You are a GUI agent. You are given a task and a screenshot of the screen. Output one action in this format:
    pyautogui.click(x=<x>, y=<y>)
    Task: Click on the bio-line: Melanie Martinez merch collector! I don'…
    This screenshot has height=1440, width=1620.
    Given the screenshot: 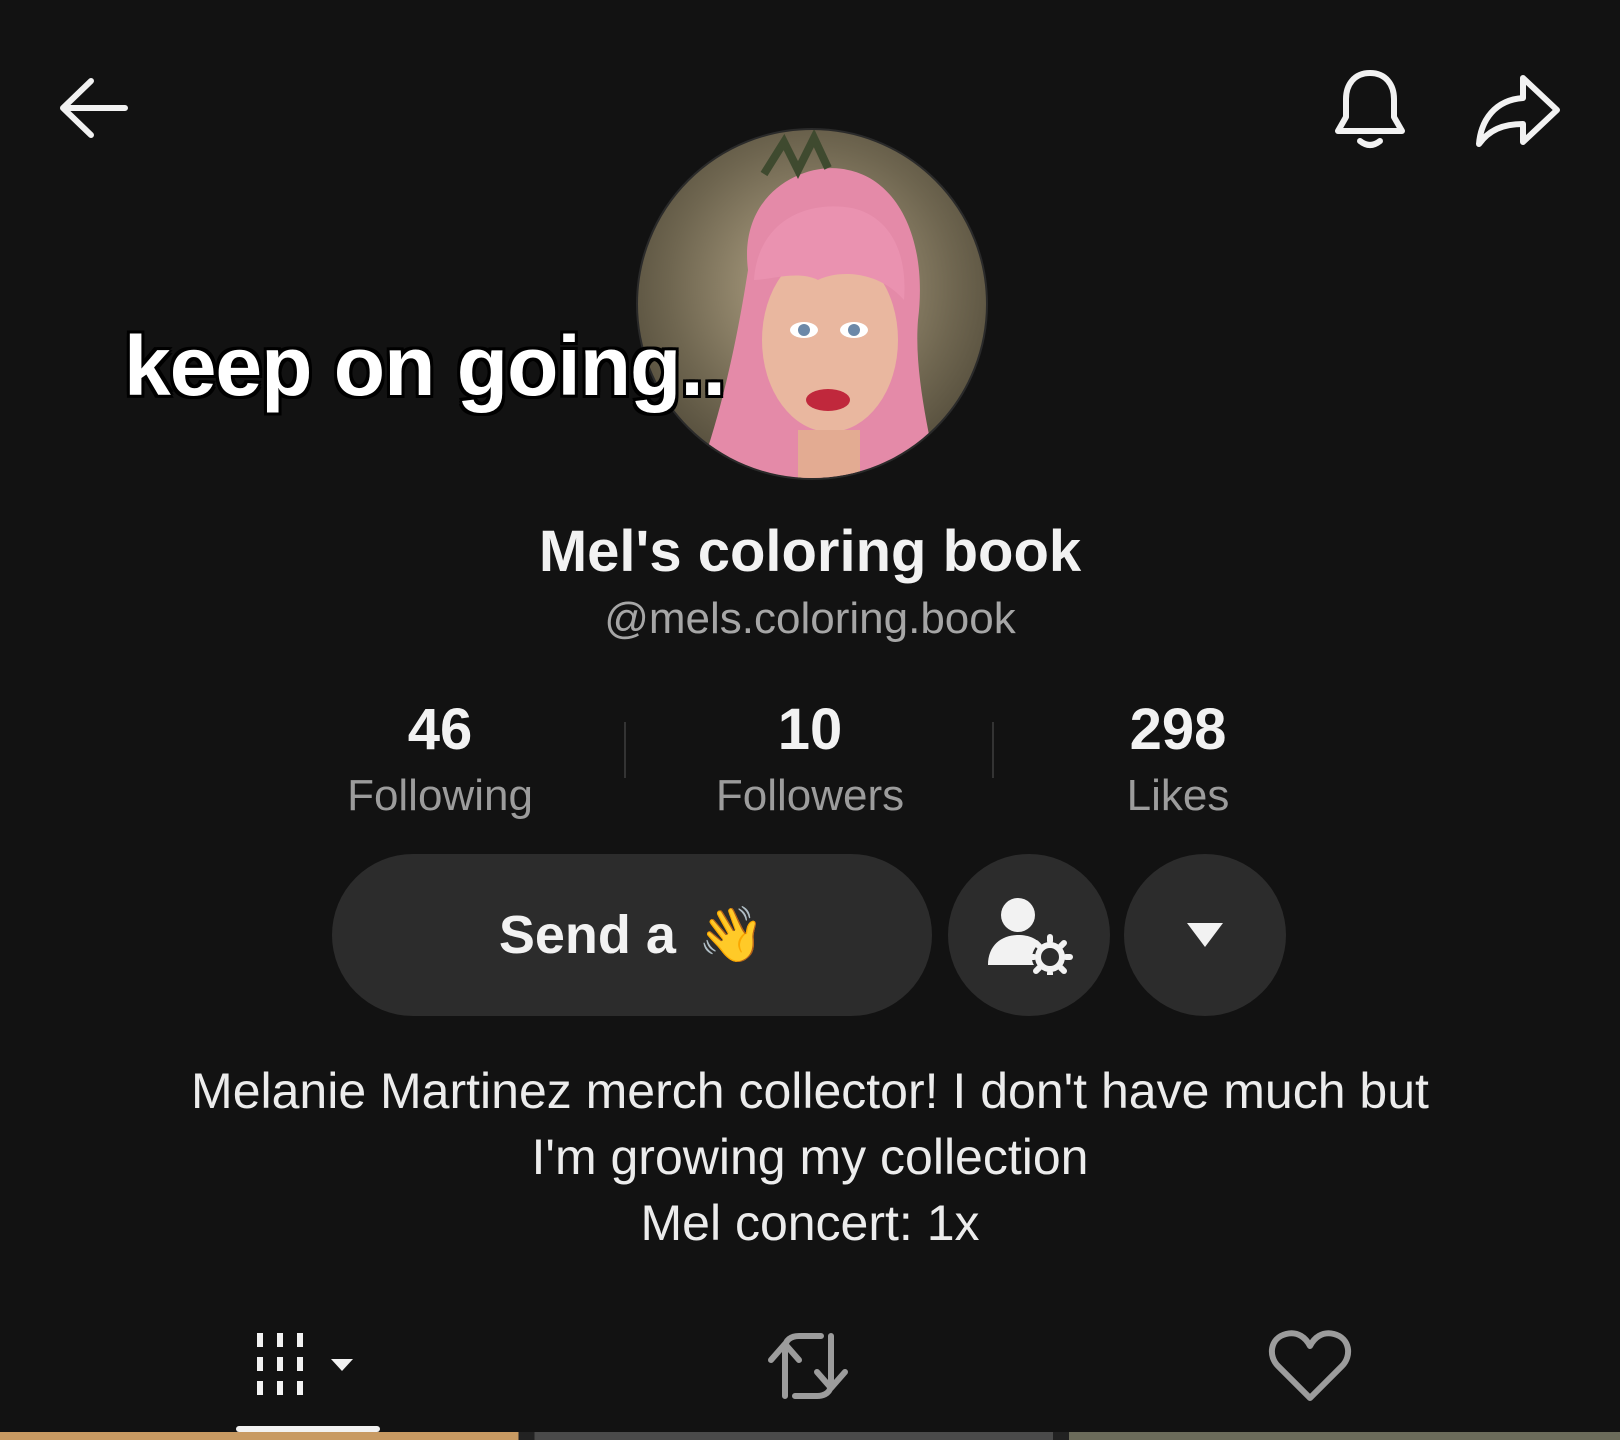 What is the action you would take?
    pyautogui.click(x=810, y=1091)
    